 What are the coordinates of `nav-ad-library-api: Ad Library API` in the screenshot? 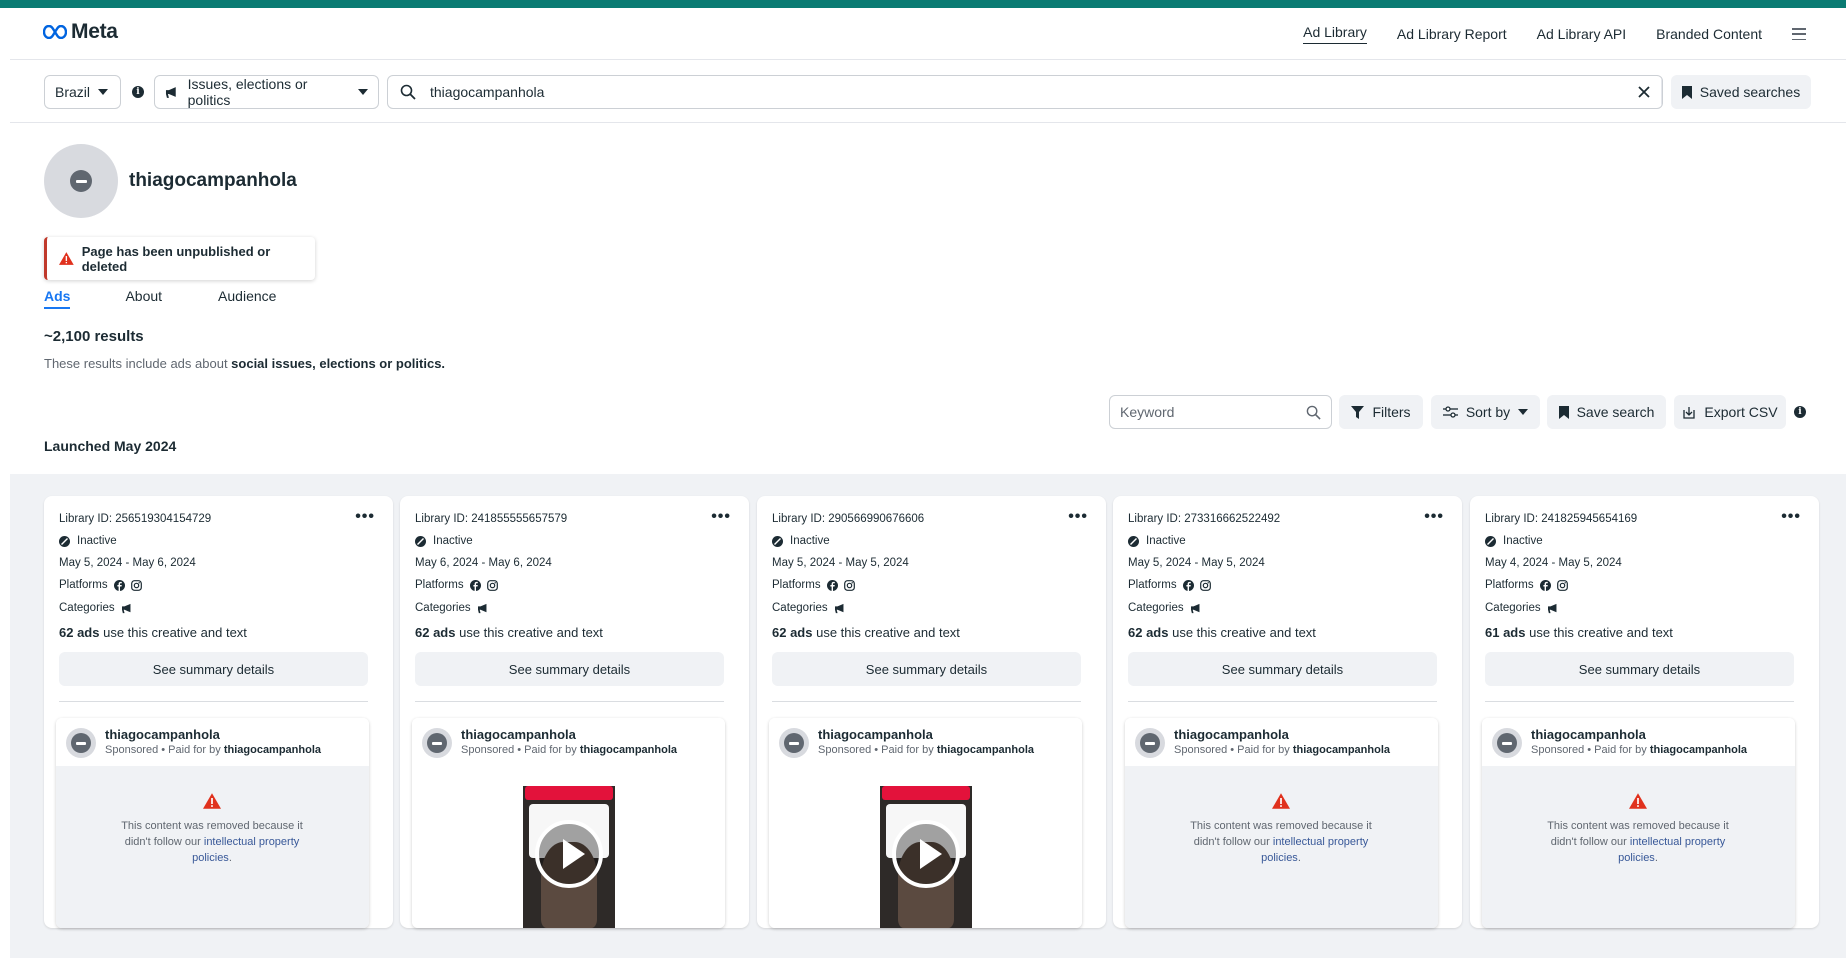 It's located at (1582, 34).